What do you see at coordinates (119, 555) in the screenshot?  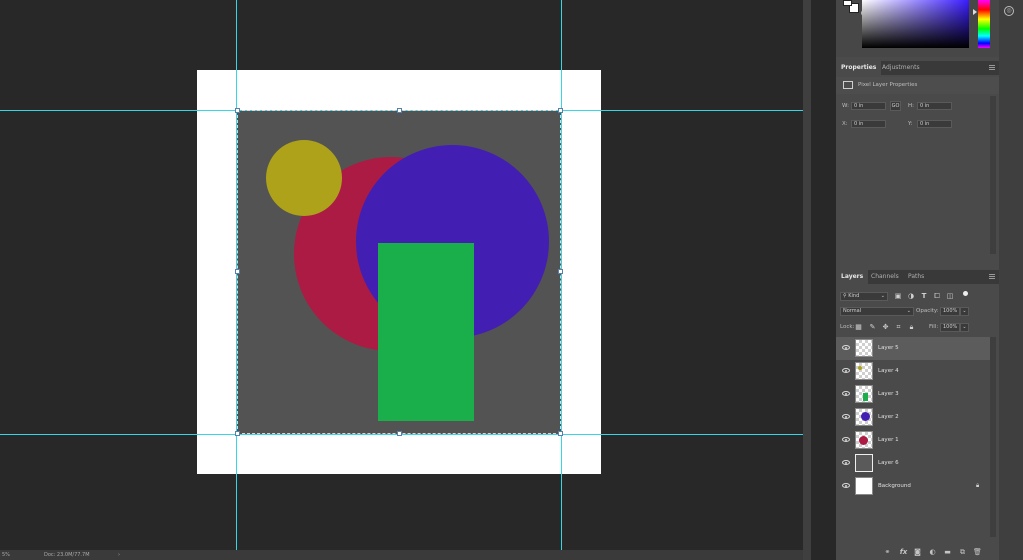 I see `status-arrow-button: ›` at bounding box center [119, 555].